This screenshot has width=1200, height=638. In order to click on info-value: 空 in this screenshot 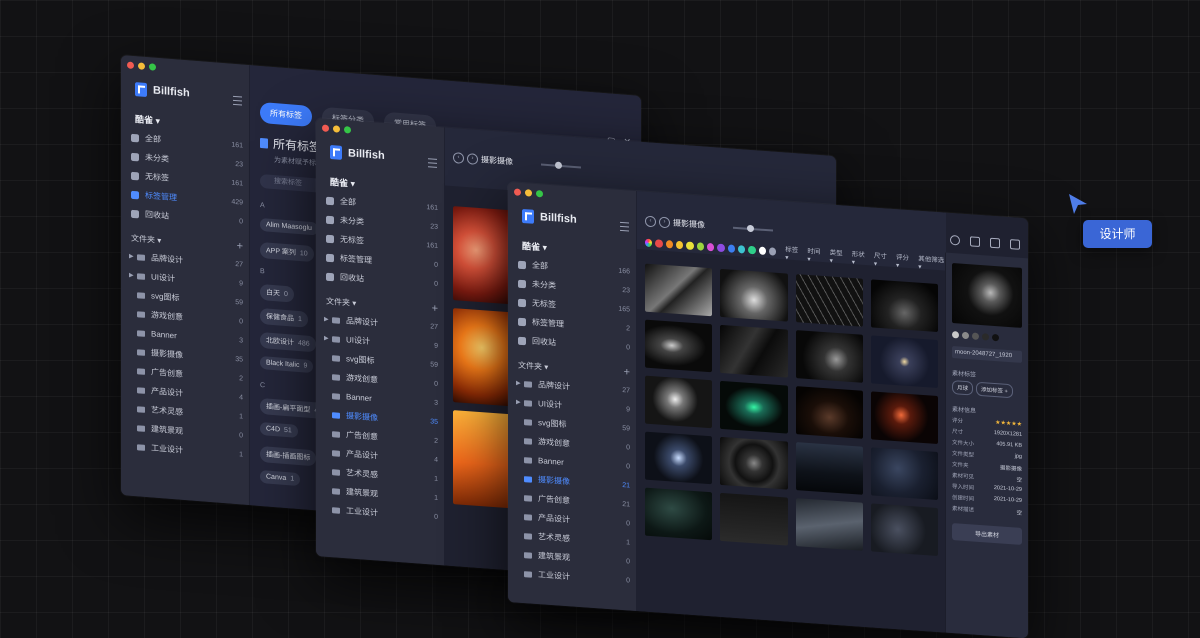, I will do `click(1019, 514)`.